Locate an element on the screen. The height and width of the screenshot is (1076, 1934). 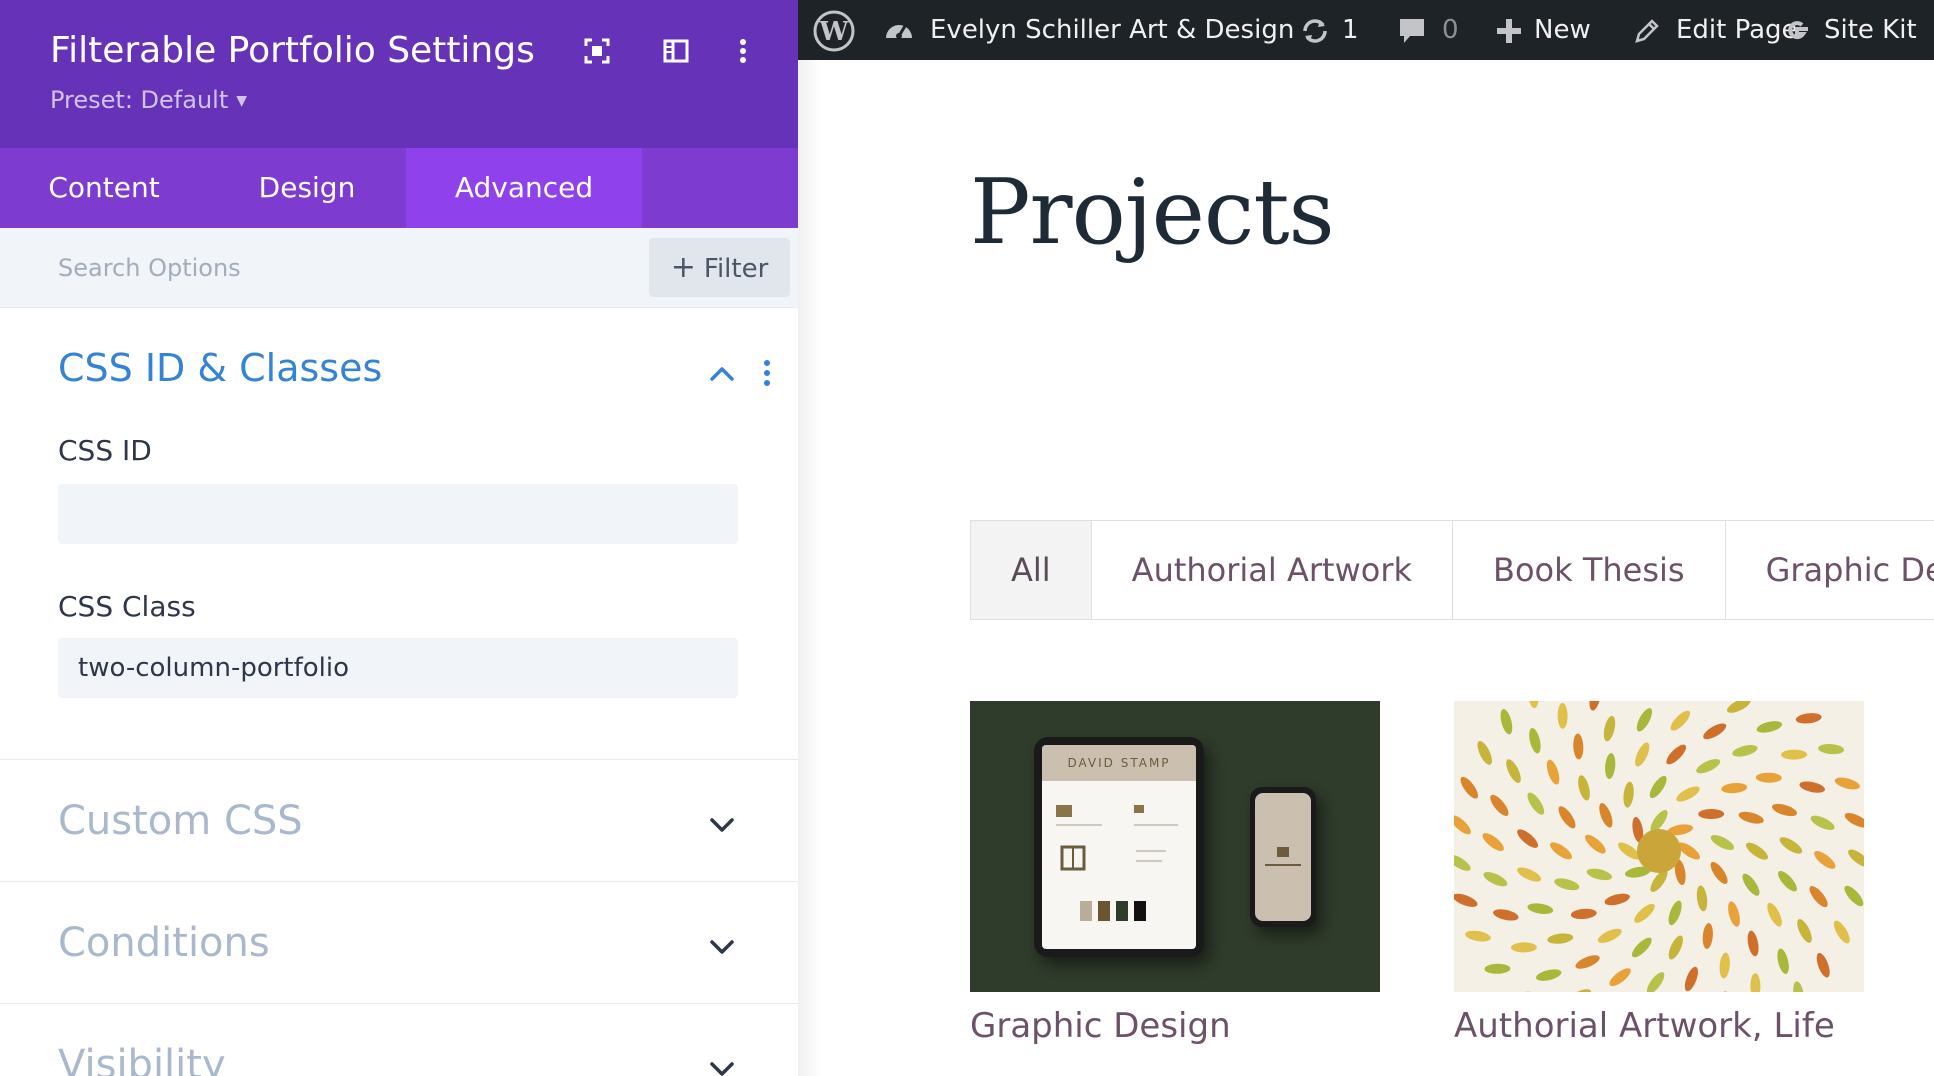
phone-screen is located at coordinates (1283, 857).